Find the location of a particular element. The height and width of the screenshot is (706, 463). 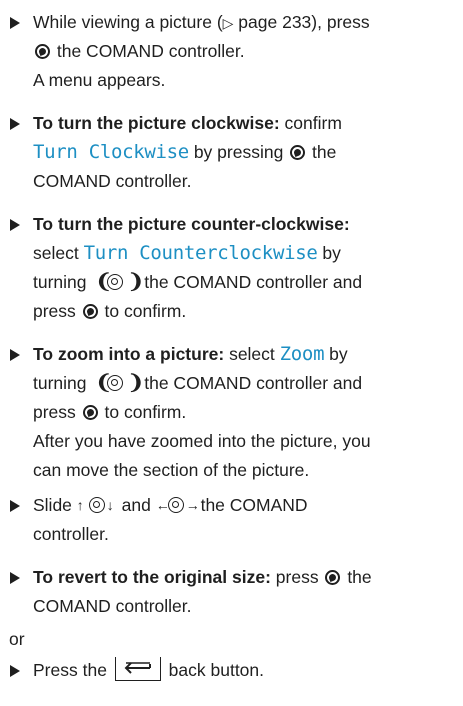

step-heading: To revert to the original size: is located at coordinates (152, 577).